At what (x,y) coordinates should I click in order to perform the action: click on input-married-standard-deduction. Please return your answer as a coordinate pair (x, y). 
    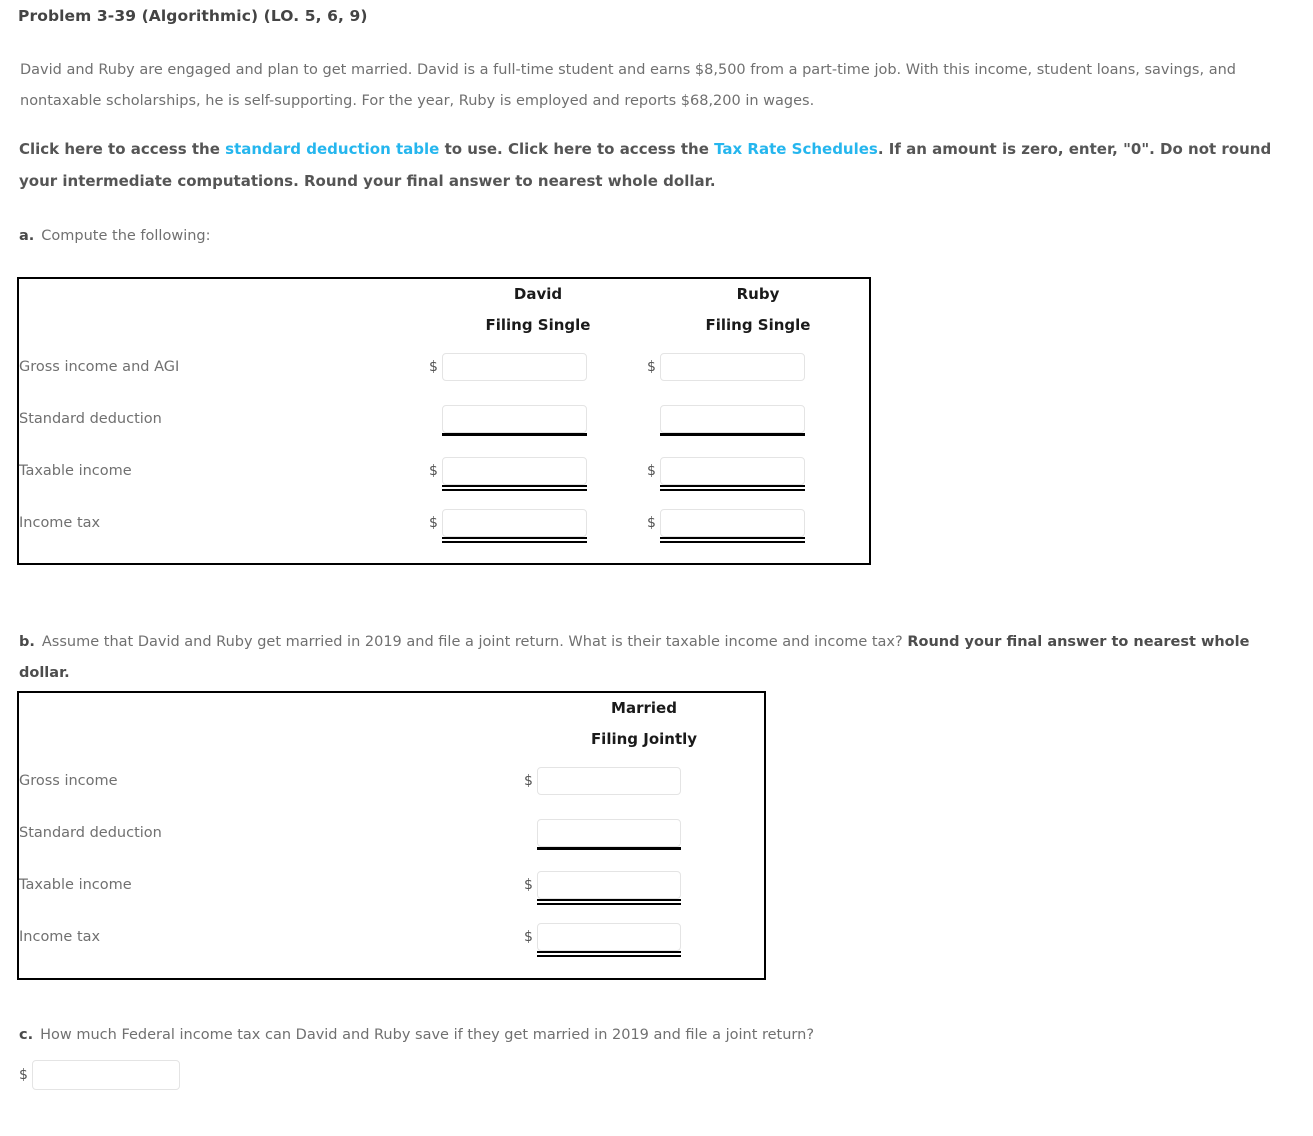
    Looking at the image, I should click on (609, 833).